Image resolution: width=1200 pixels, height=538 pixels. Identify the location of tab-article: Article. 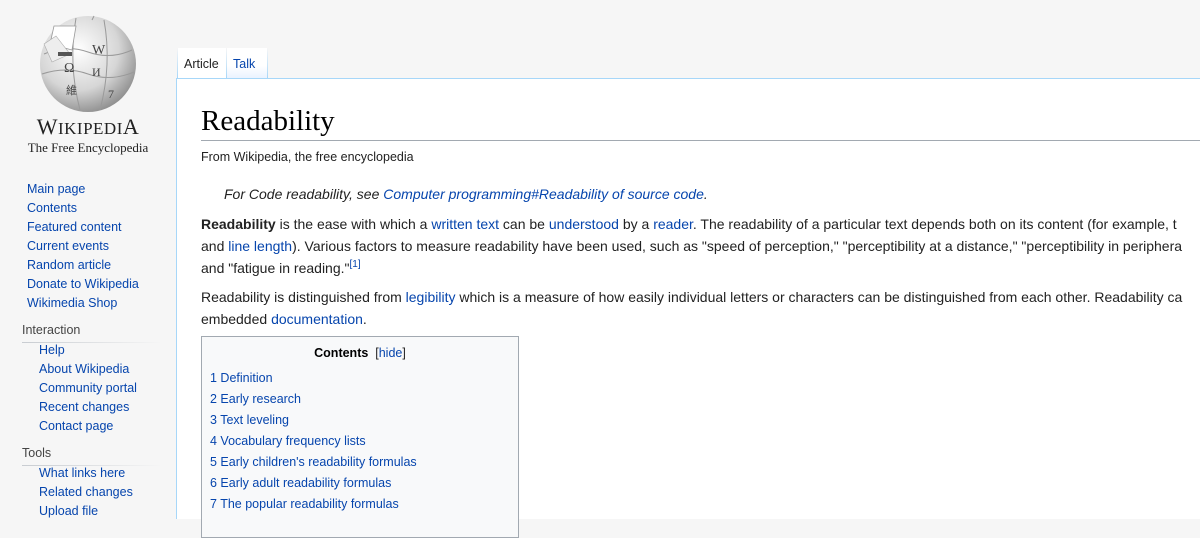
(202, 63).